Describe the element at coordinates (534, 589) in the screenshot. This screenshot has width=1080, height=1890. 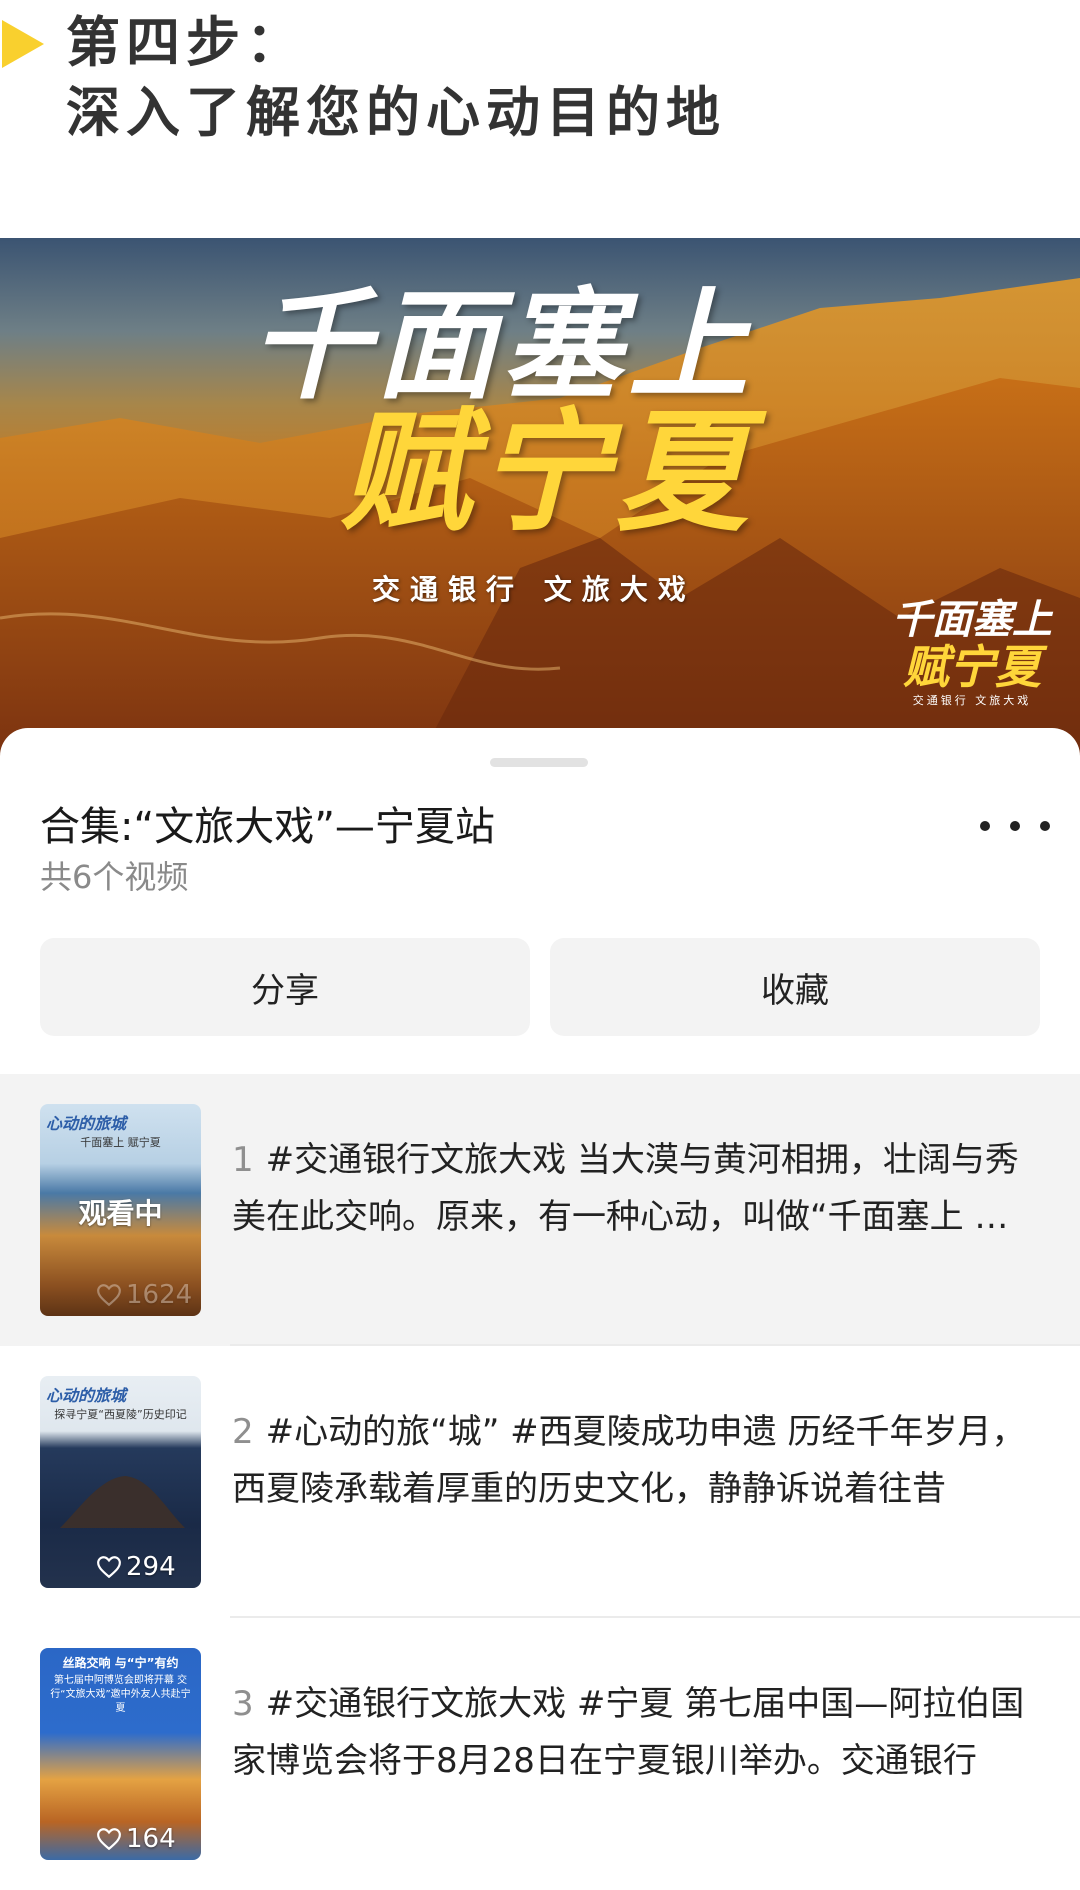
I see `hero-subtitle: 交通银行 文旅大戏` at that location.